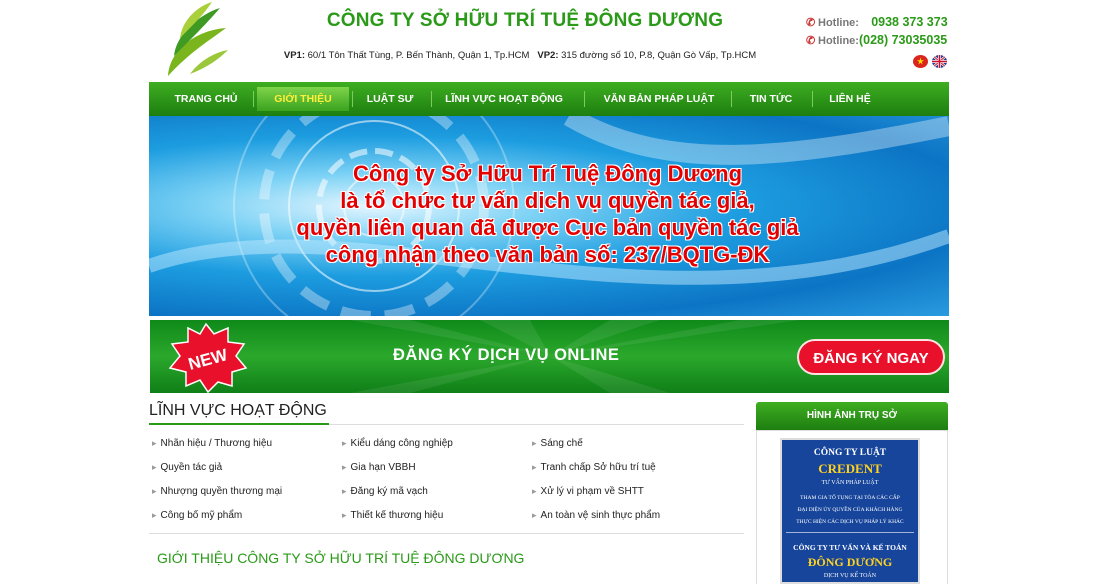 The image size is (1110, 584). What do you see at coordinates (390, 99) in the screenshot?
I see `nav-item-lawyers: LUẬT SƯ` at bounding box center [390, 99].